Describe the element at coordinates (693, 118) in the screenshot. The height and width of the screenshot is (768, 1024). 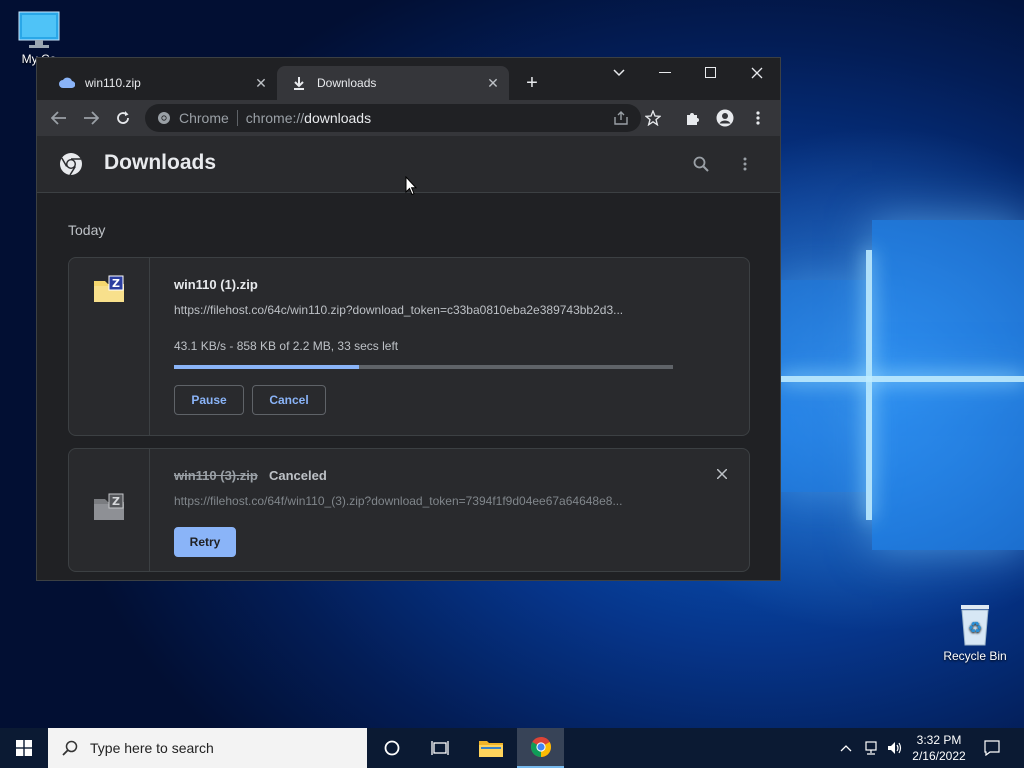
I see `extensions-puzzle-icon` at that location.